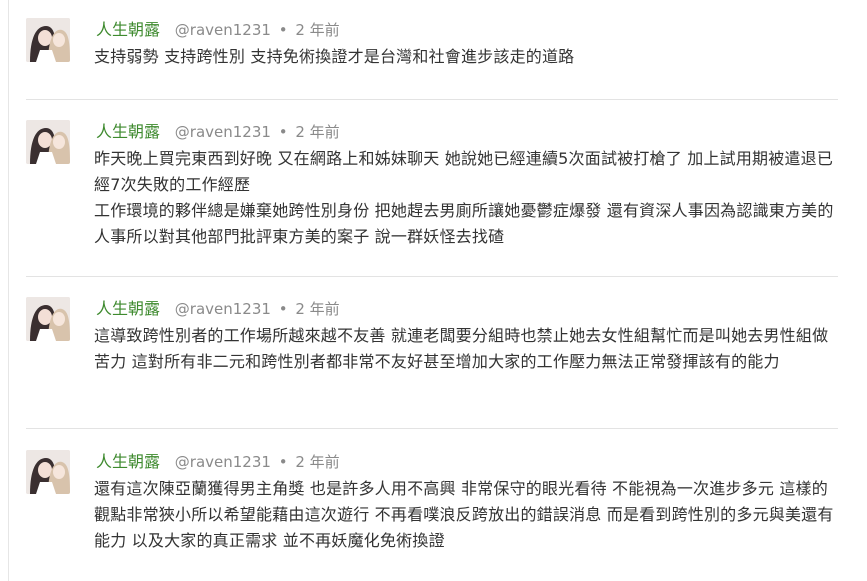 This screenshot has width=867, height=581. What do you see at coordinates (8, 290) in the screenshot?
I see `feed-left-border` at bounding box center [8, 290].